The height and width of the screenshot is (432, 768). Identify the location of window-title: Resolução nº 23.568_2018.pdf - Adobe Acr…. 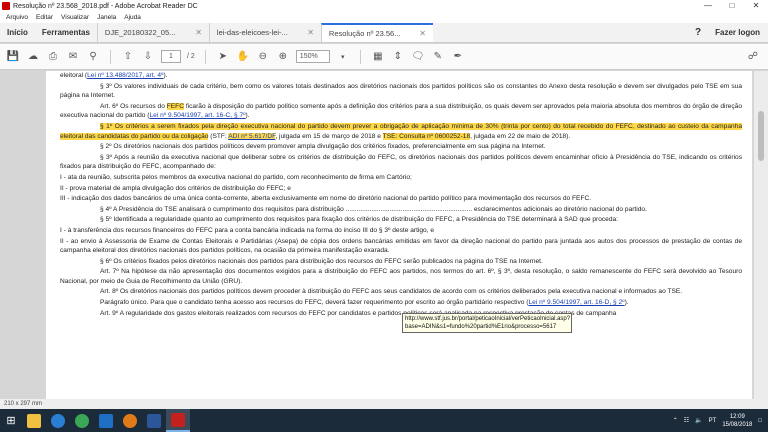
(105, 6).